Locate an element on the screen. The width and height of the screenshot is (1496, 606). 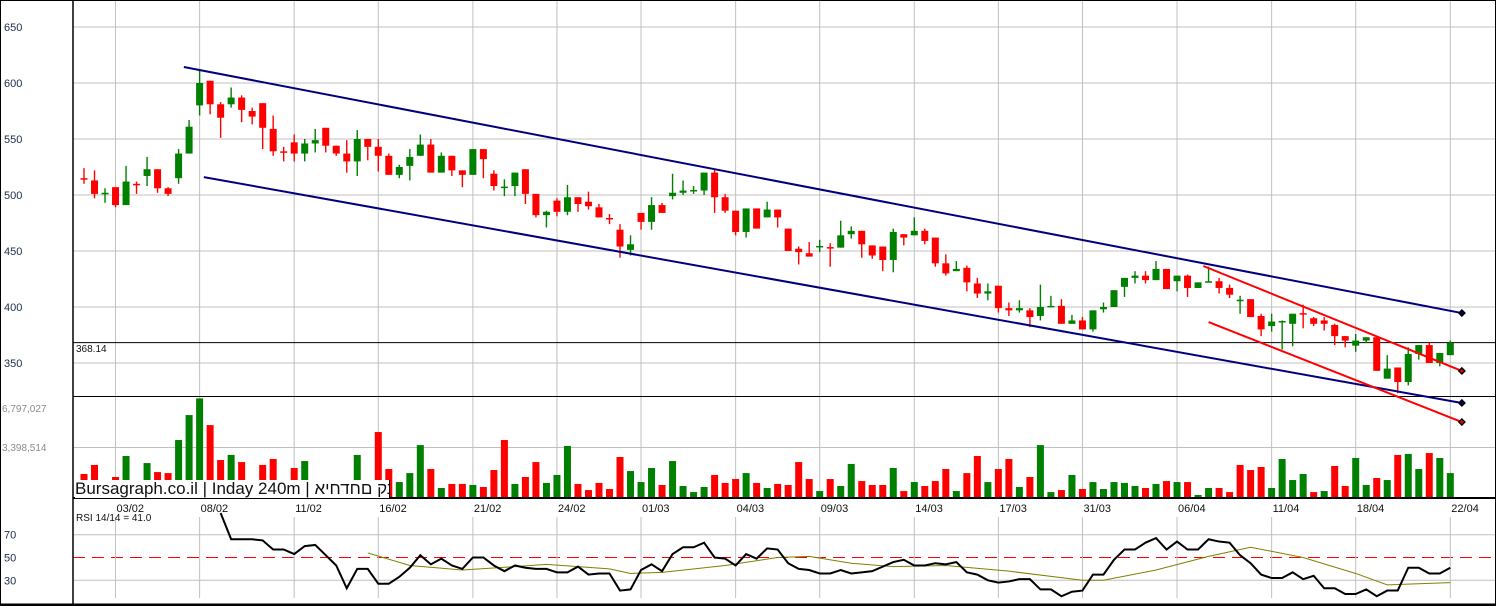
price-tick-label: 400 is located at coordinates (13, 308).